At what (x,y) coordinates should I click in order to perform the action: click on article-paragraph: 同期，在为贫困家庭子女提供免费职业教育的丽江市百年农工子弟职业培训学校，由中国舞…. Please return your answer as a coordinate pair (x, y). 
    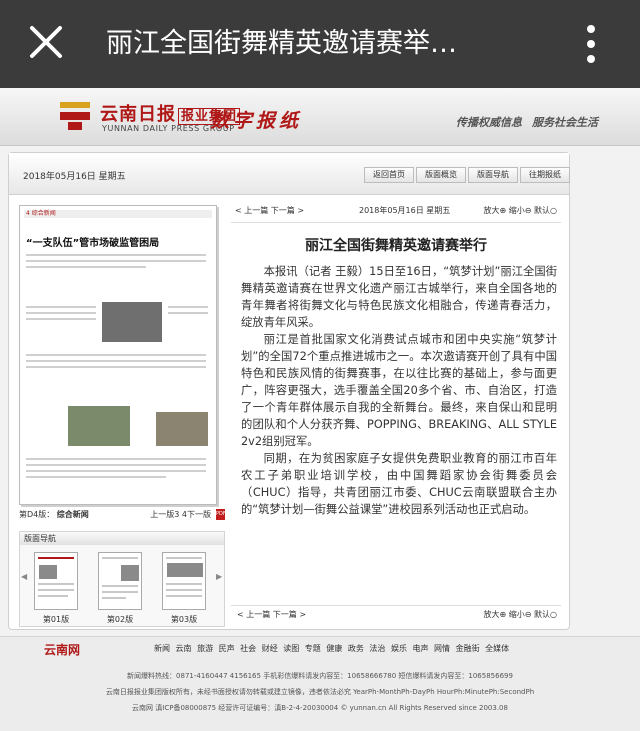
    Looking at the image, I should click on (399, 484).